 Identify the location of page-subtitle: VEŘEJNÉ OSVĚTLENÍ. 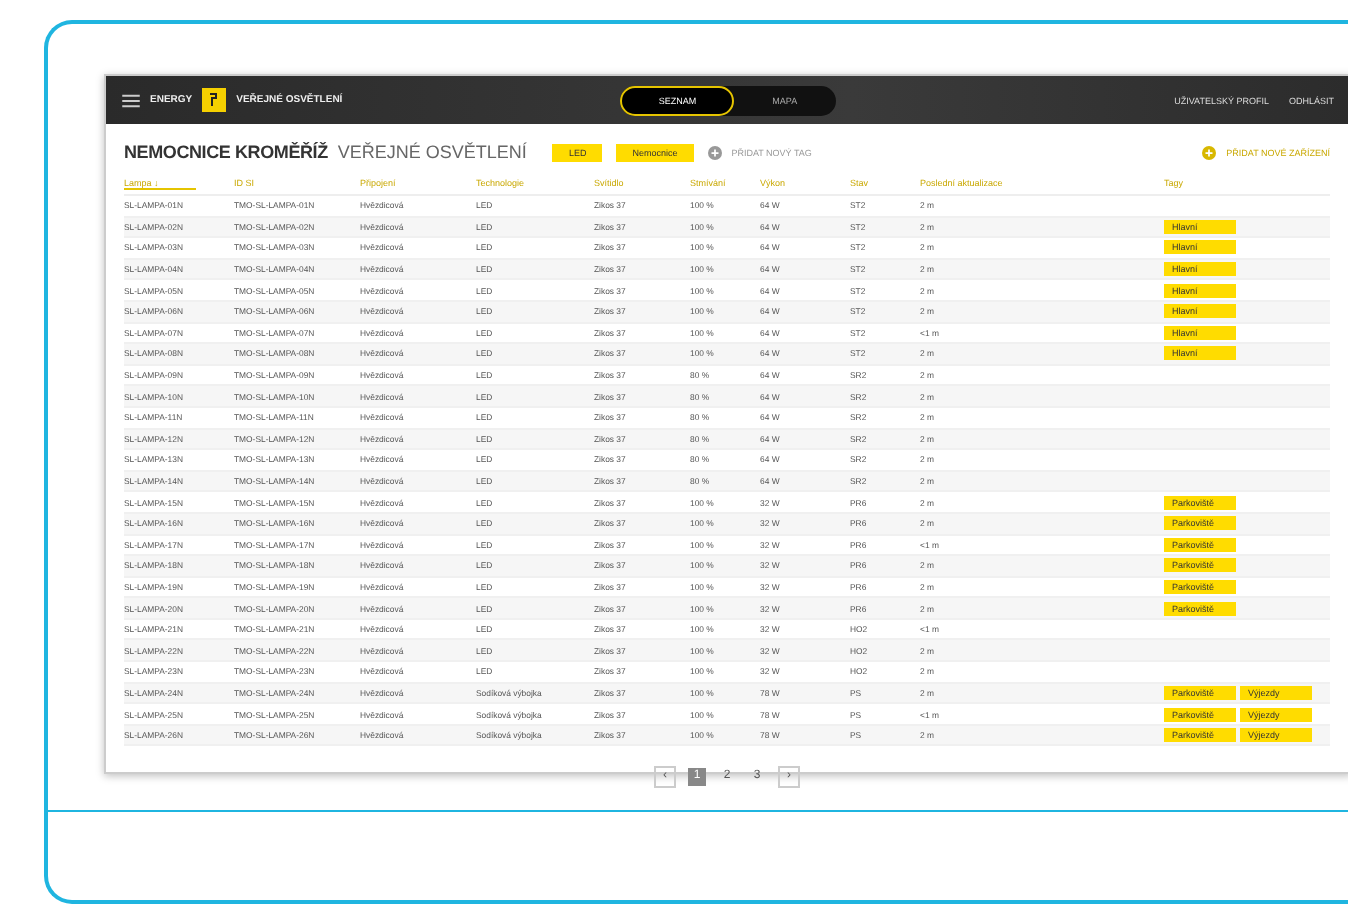
(432, 152).